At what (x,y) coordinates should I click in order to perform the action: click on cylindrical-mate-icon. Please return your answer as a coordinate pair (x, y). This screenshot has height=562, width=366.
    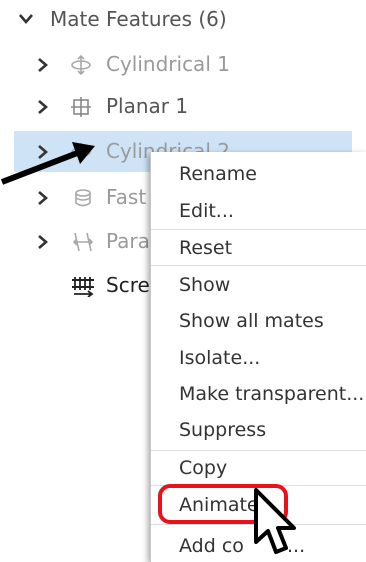
    Looking at the image, I should click on (81, 65).